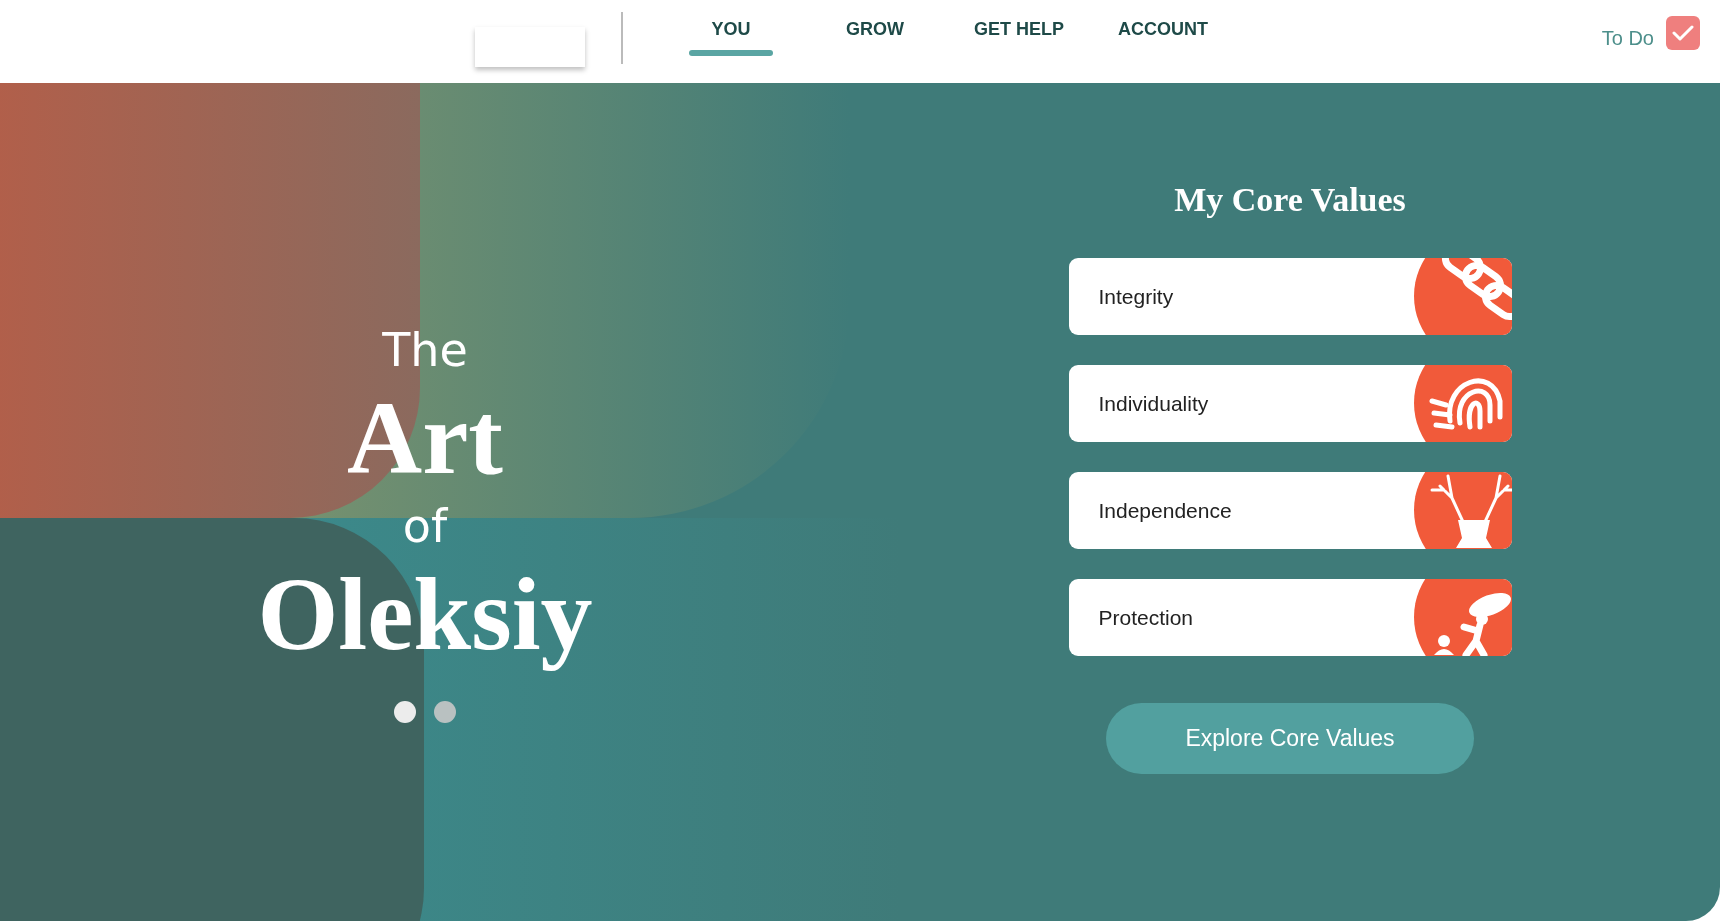 The image size is (1722, 921). Describe the element at coordinates (875, 28) in the screenshot. I see `nav-tab: GROW` at that location.